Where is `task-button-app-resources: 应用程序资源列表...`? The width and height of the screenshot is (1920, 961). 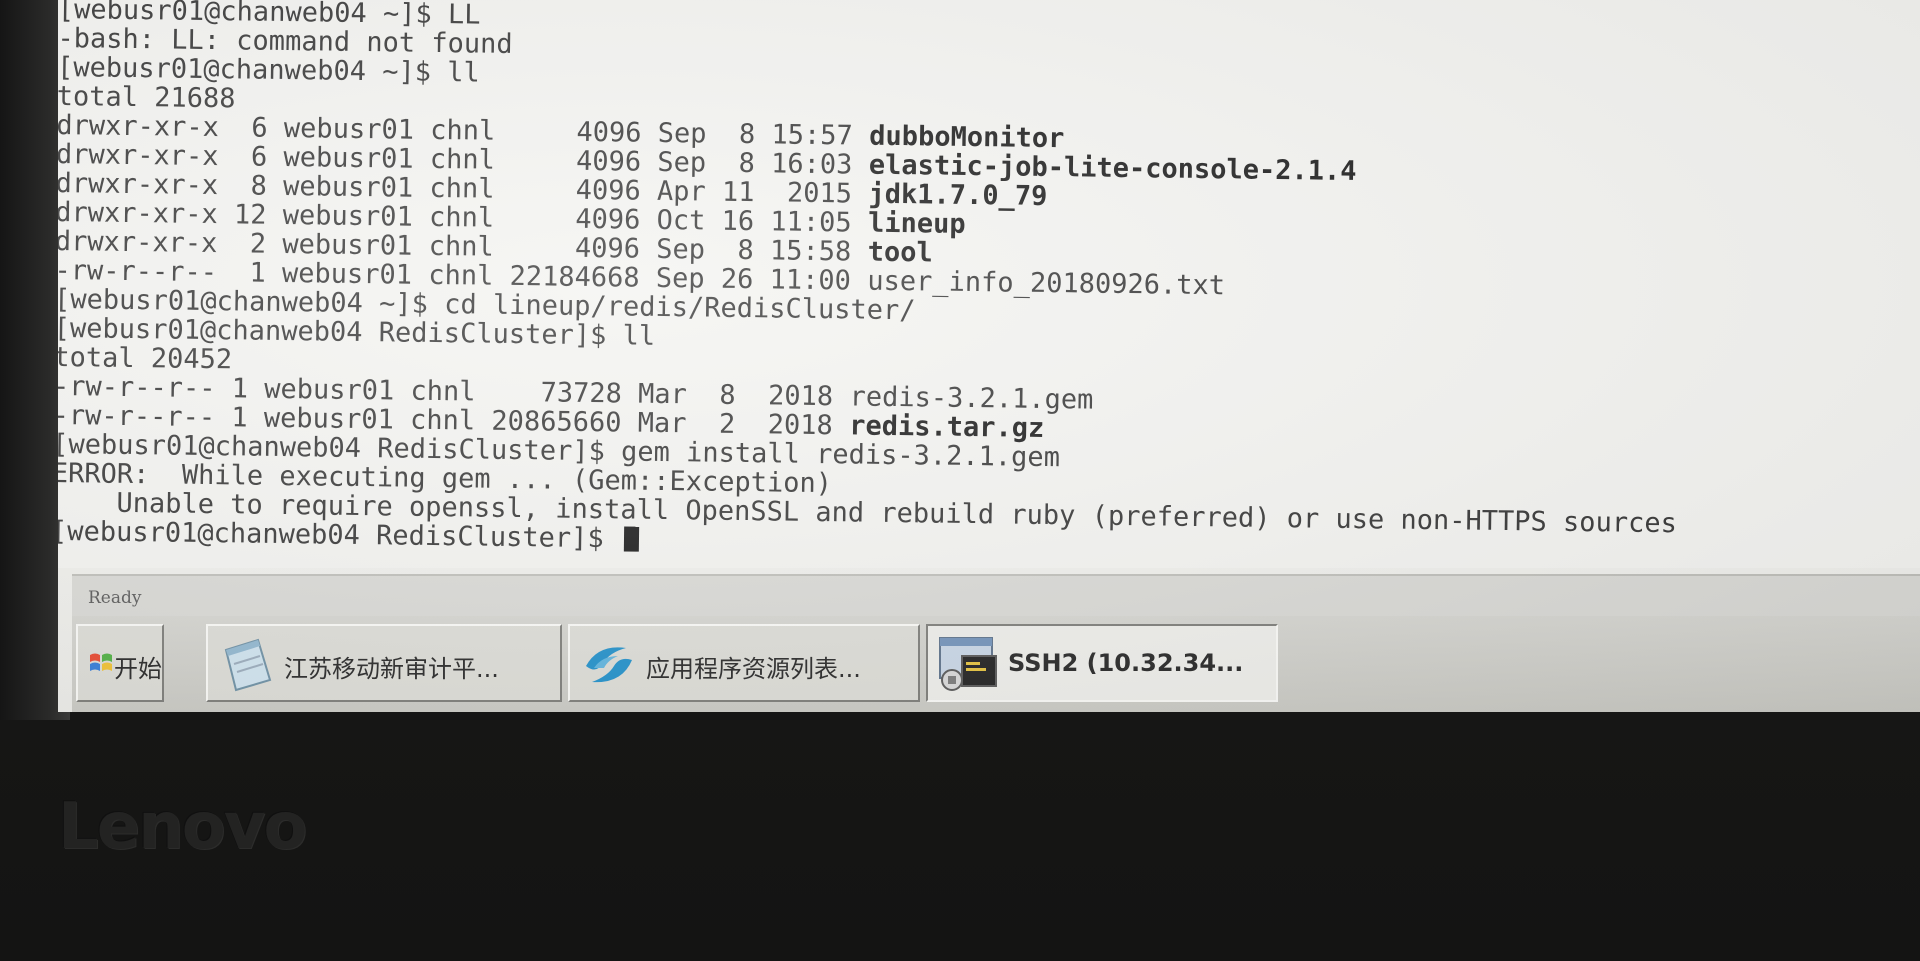 task-button-app-resources: 应用程序资源列表... is located at coordinates (744, 663).